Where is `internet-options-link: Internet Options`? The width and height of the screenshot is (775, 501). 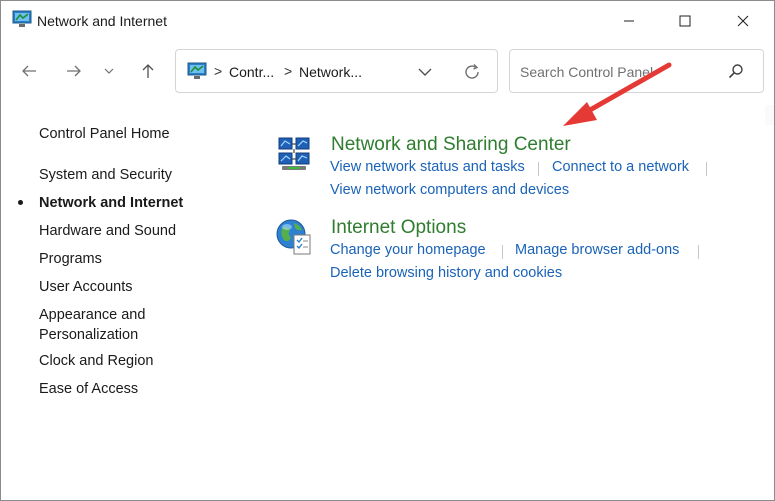 internet-options-link: Internet Options is located at coordinates (398, 228).